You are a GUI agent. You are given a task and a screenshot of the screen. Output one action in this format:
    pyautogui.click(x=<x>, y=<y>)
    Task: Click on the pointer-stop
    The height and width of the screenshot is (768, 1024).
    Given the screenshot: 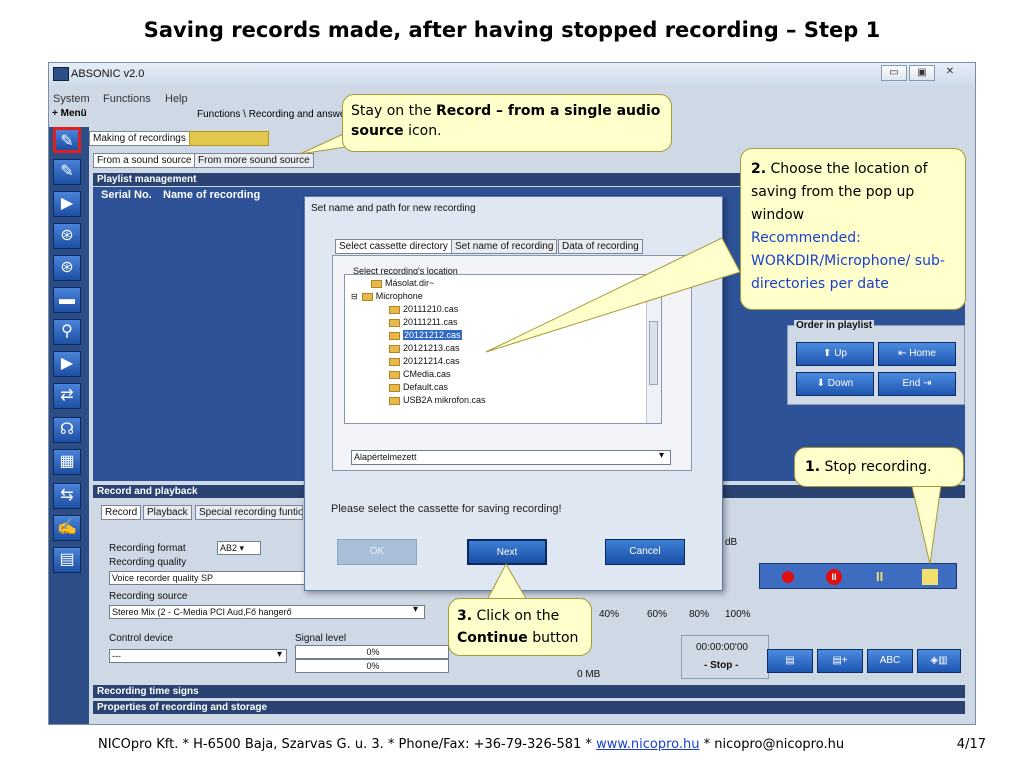 What is the action you would take?
    pyautogui.click(x=926, y=521)
    